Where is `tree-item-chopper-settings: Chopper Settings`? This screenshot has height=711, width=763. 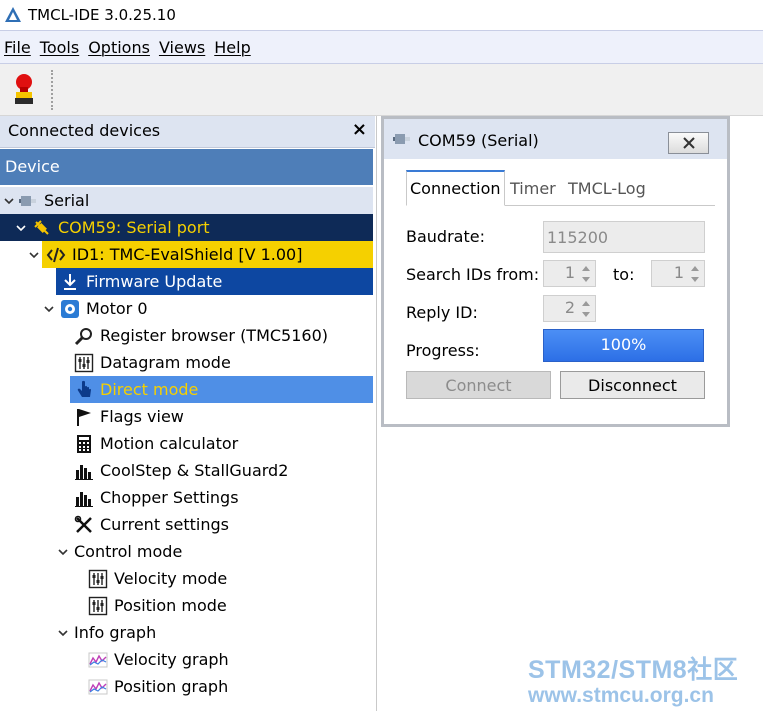
tree-item-chopper-settings: Chopper Settings is located at coordinates (221, 497).